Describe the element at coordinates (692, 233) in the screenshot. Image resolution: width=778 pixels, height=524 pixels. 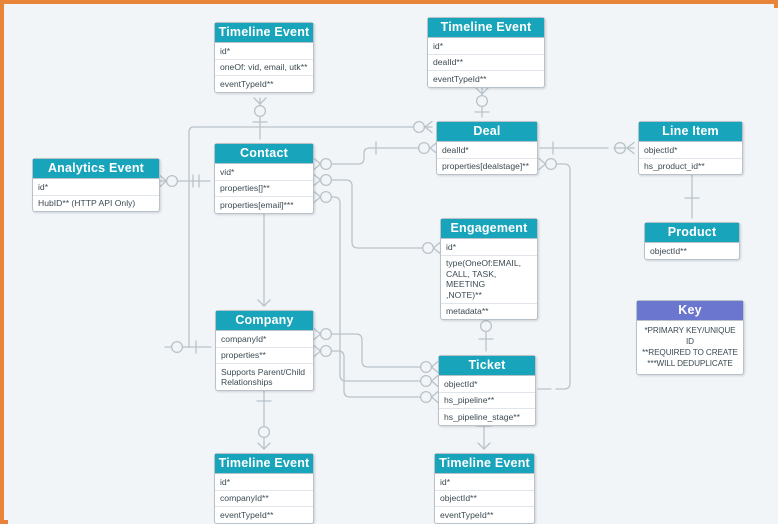
I see `entity-title: Product` at that location.